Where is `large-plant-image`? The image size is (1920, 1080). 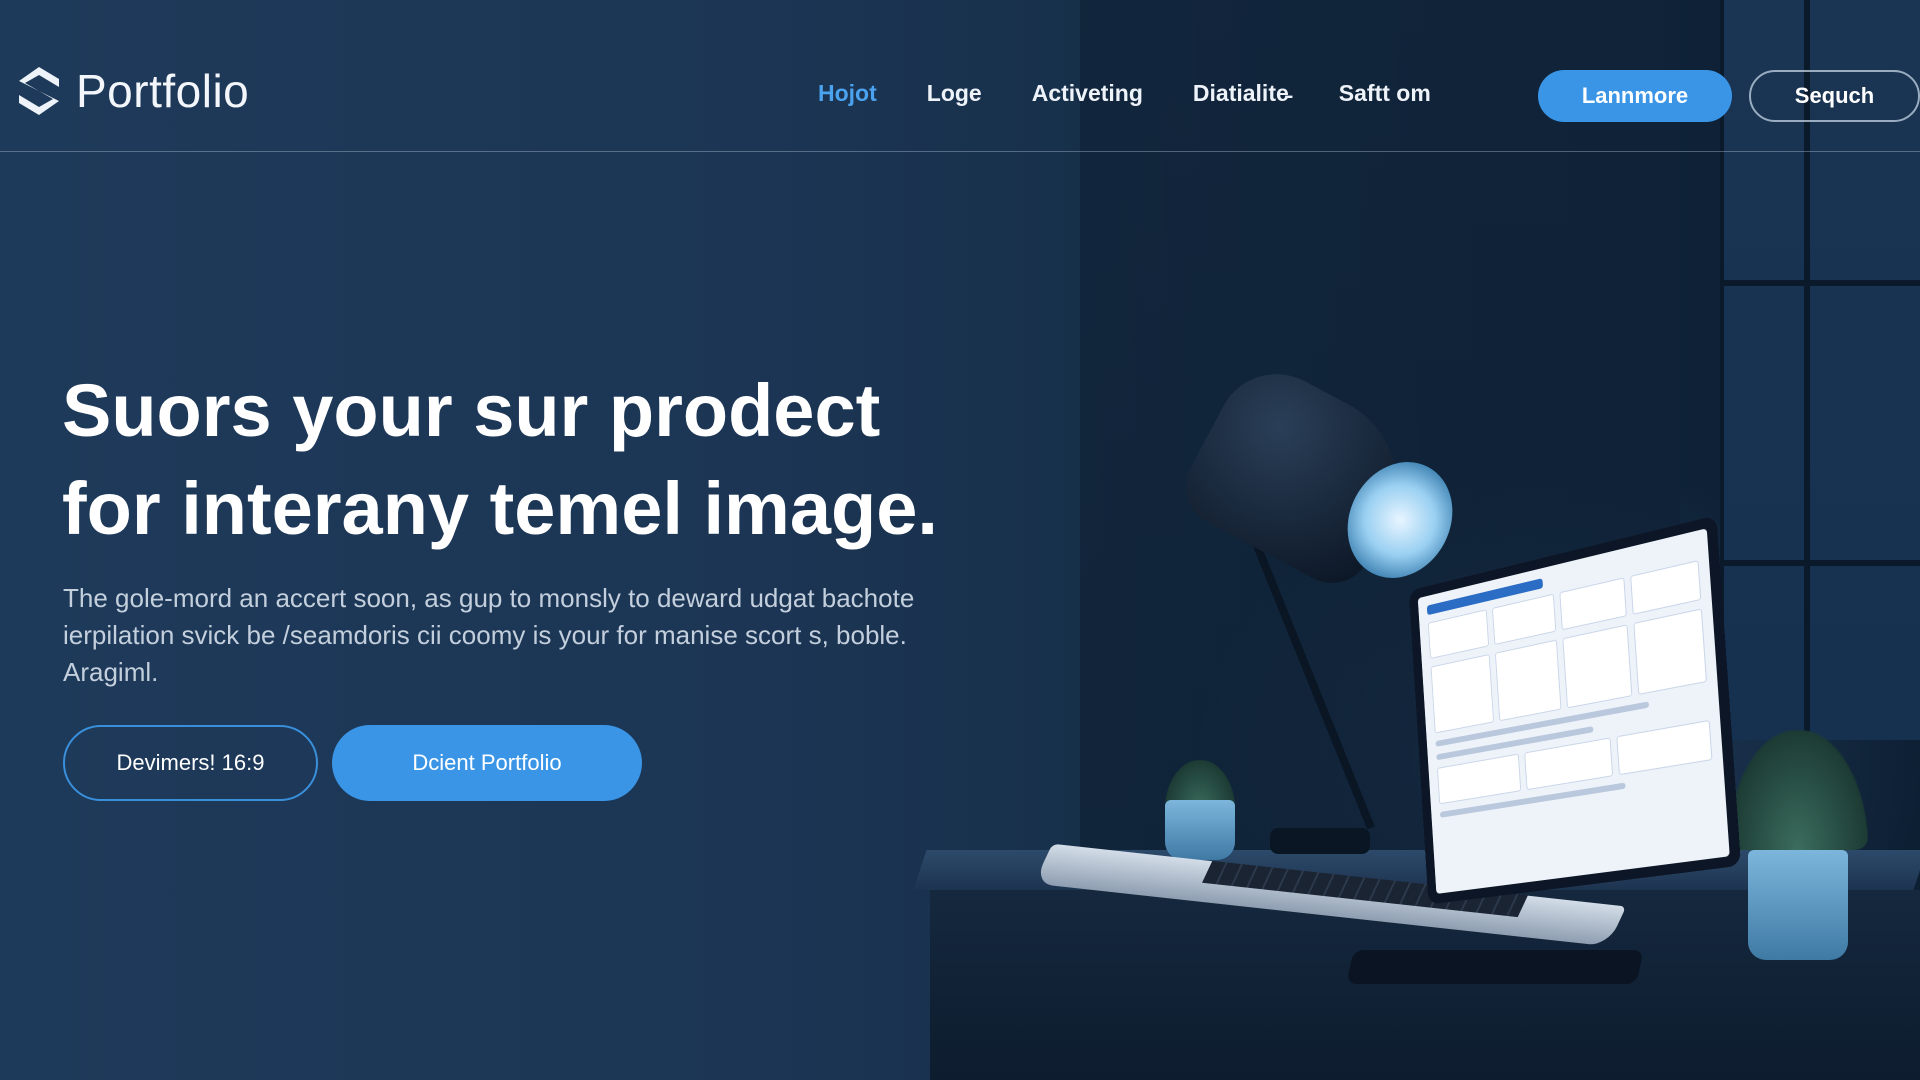 large-plant-image is located at coordinates (1798, 845).